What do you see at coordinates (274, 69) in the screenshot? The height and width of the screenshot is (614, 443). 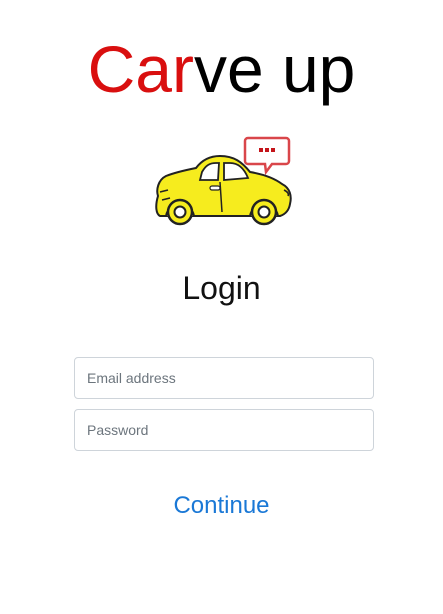 I see `app-title-rest: ve up` at bounding box center [274, 69].